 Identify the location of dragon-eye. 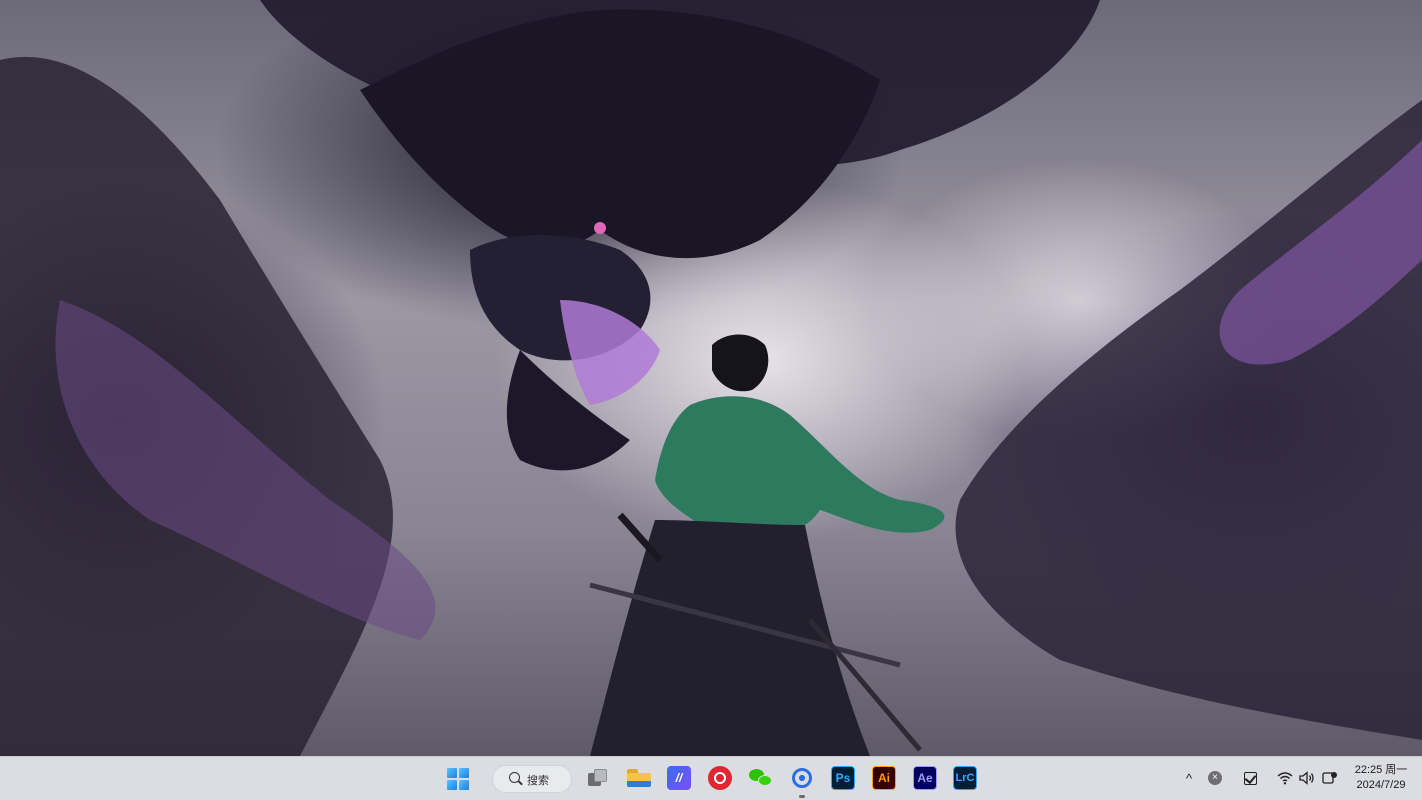
(600, 228).